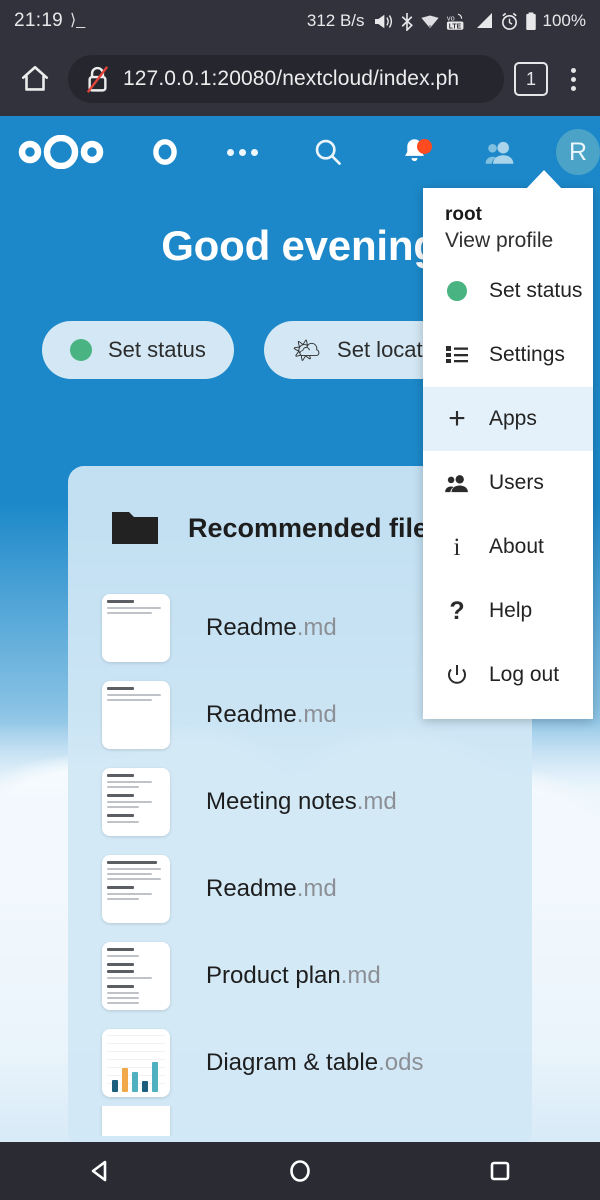 The height and width of the screenshot is (1200, 600). Describe the element at coordinates (454, 26) in the screenshot. I see `svg-text: LTE` at that location.